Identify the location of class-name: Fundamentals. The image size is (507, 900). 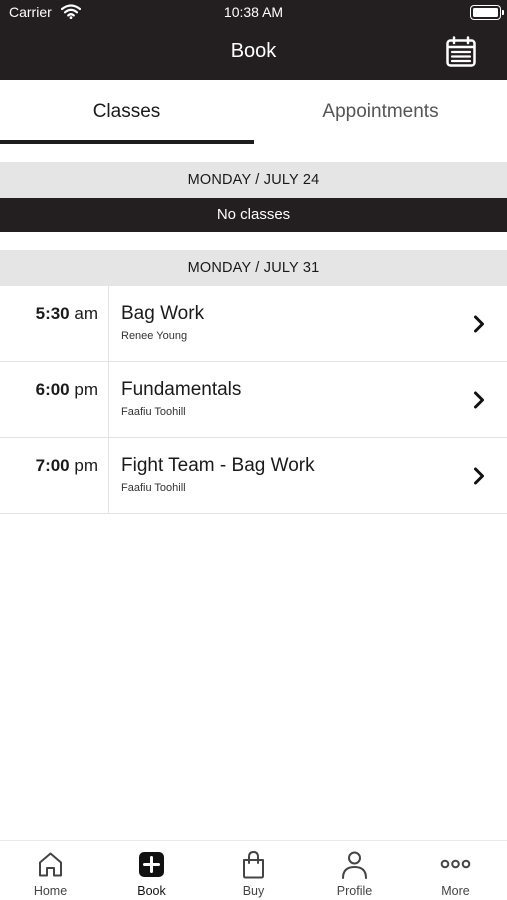
(181, 389).